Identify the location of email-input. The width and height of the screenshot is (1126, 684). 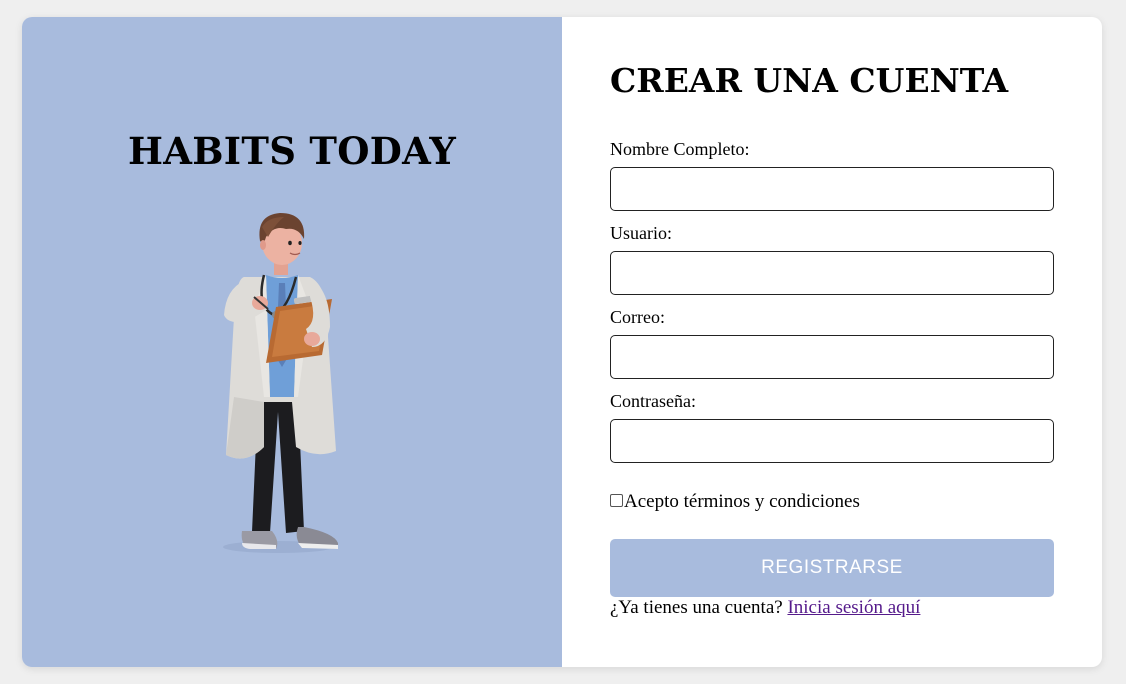
(832, 357).